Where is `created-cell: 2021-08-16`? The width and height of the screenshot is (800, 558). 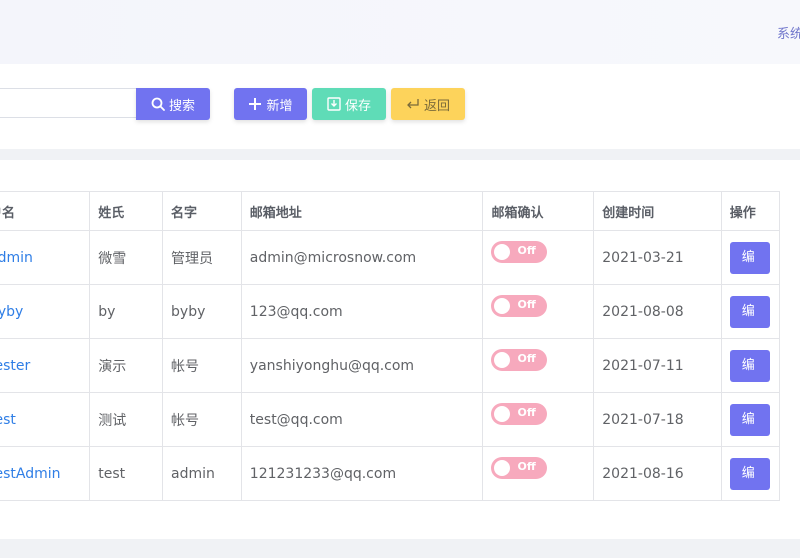 created-cell: 2021-08-16 is located at coordinates (657, 473).